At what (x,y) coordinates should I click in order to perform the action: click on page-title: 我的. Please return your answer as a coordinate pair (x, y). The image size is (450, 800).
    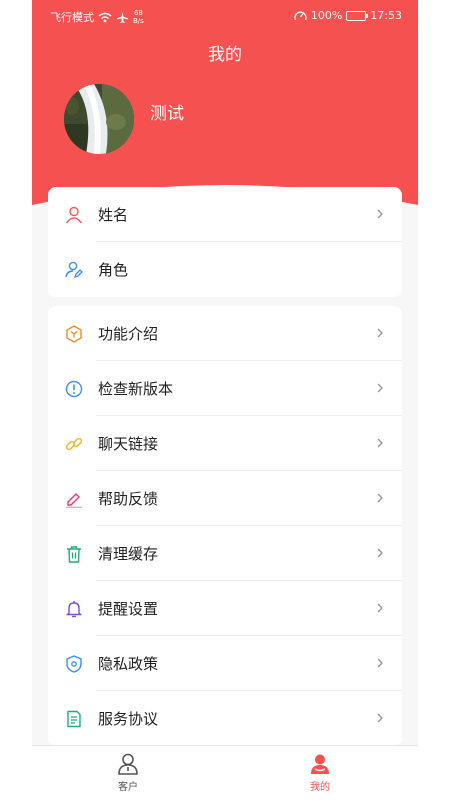
    Looking at the image, I should click on (225, 55).